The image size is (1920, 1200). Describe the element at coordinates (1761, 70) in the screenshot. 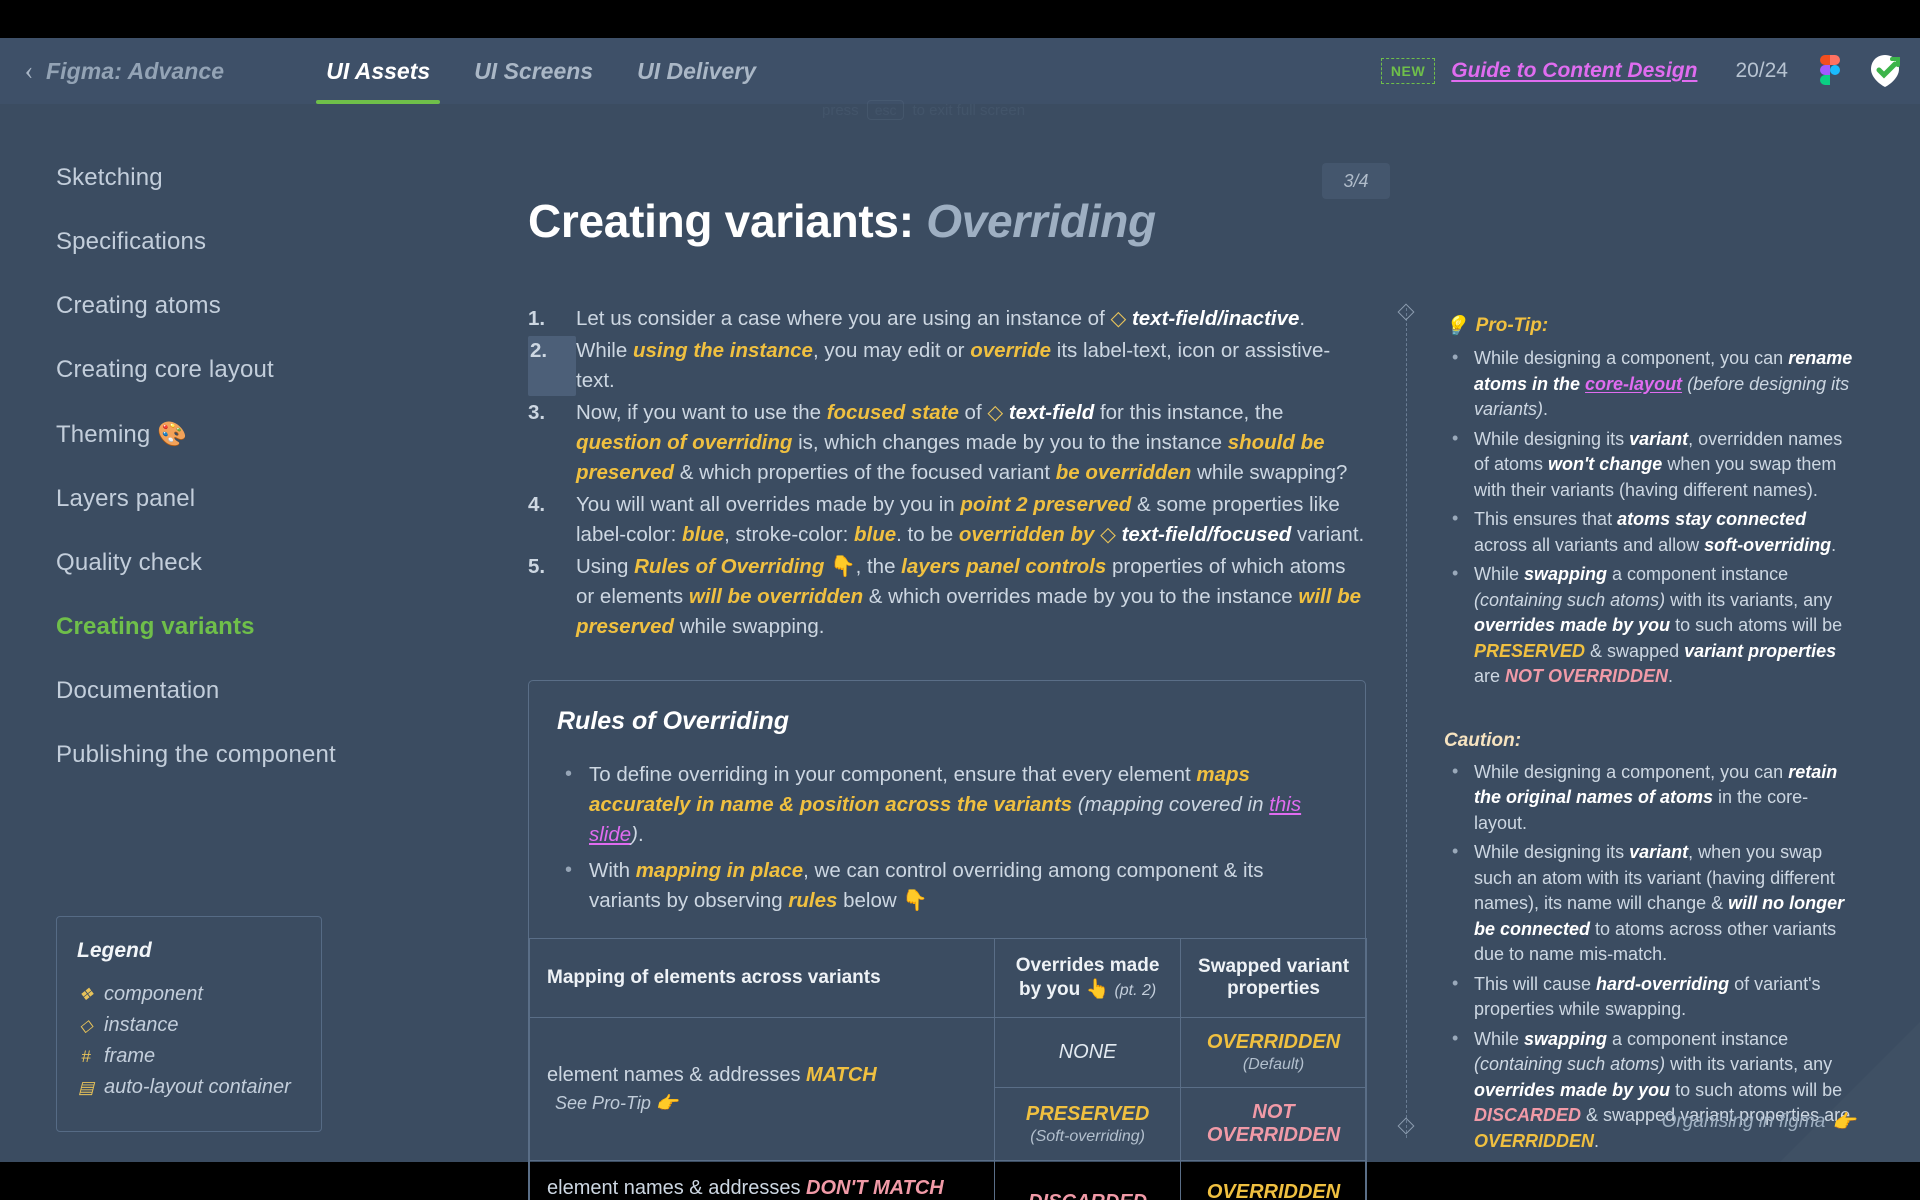

I see `slide-counter: 20/24` at that location.